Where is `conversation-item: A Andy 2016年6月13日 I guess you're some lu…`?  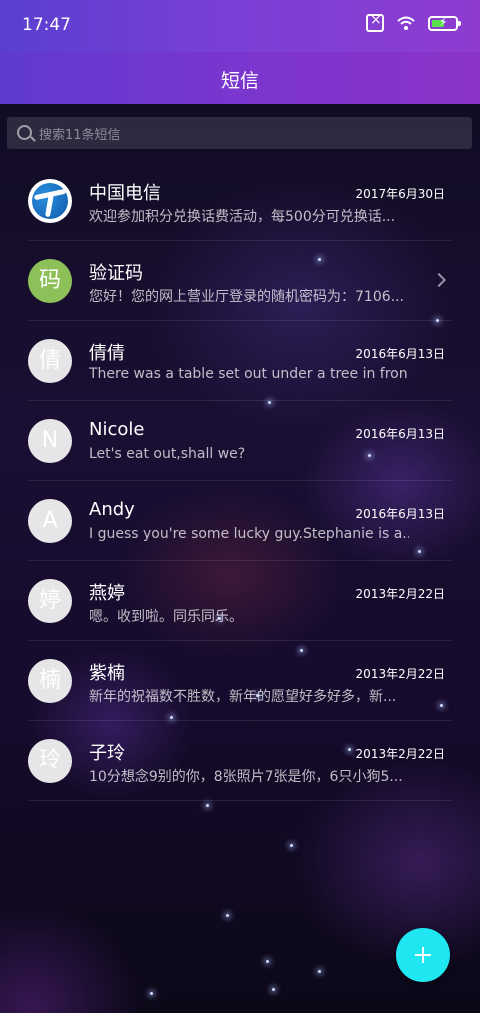 conversation-item: A Andy 2016年6月13日 I guess you're some lu… is located at coordinates (240, 521).